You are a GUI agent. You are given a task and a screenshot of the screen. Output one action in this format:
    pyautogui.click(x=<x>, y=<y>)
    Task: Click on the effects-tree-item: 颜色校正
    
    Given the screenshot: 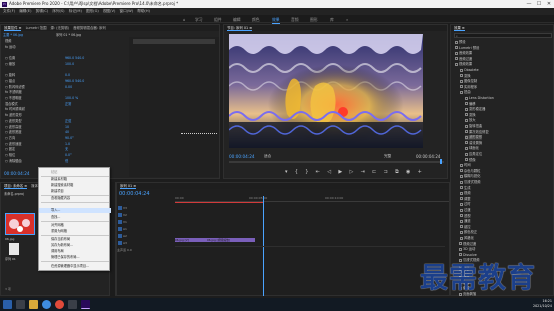 What is the action you would take?
    pyautogui.click(x=468, y=232)
    